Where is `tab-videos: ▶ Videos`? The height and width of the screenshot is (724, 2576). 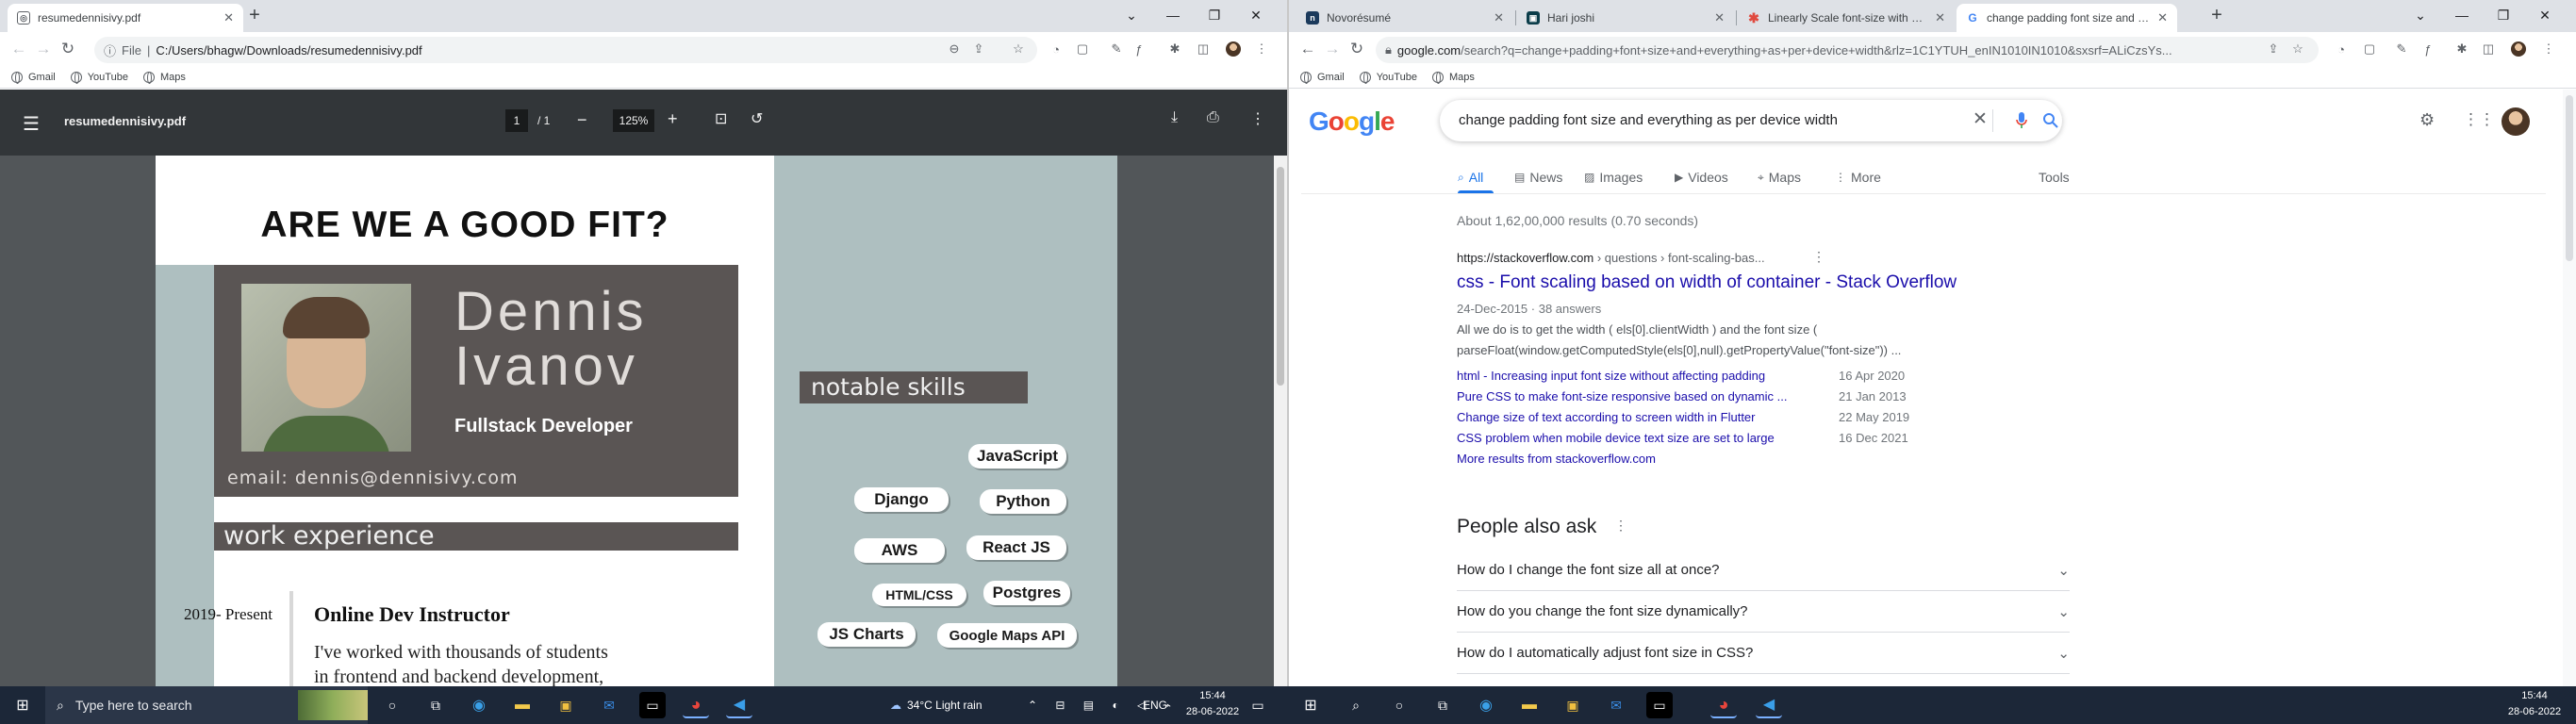 tab-videos: ▶ Videos is located at coordinates (1701, 177).